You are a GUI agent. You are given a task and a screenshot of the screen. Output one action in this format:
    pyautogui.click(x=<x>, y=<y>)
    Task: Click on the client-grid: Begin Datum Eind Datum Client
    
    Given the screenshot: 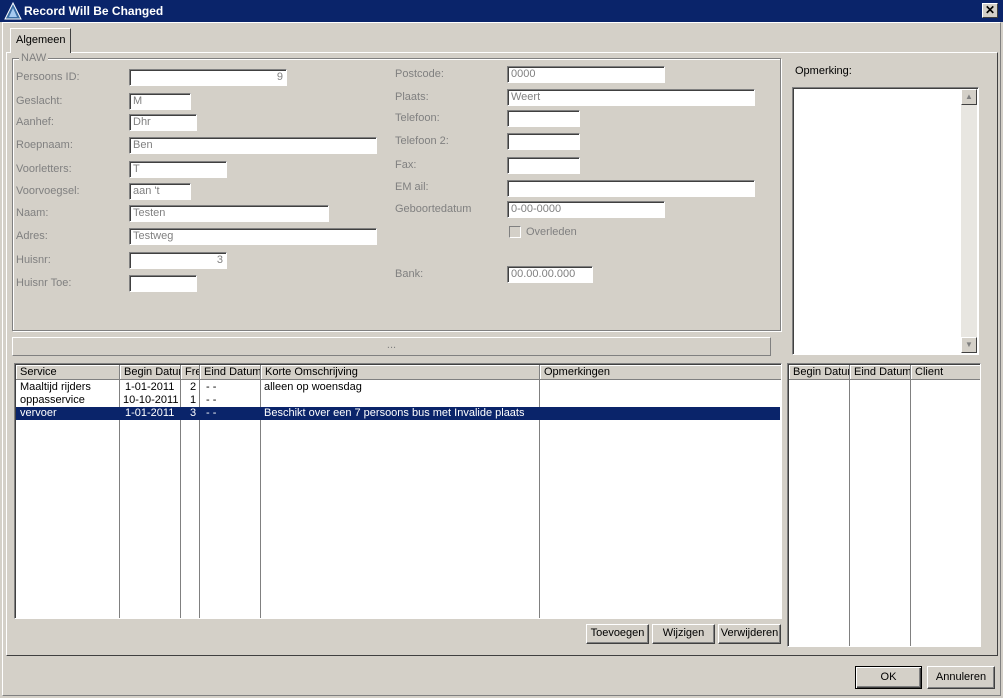 What is the action you would take?
    pyautogui.click(x=884, y=505)
    